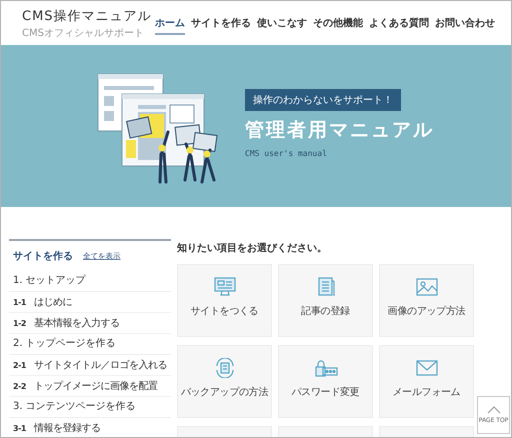  Describe the element at coordinates (90, 344) in the screenshot. I see `section-heading: 2. トップページを作る` at that location.